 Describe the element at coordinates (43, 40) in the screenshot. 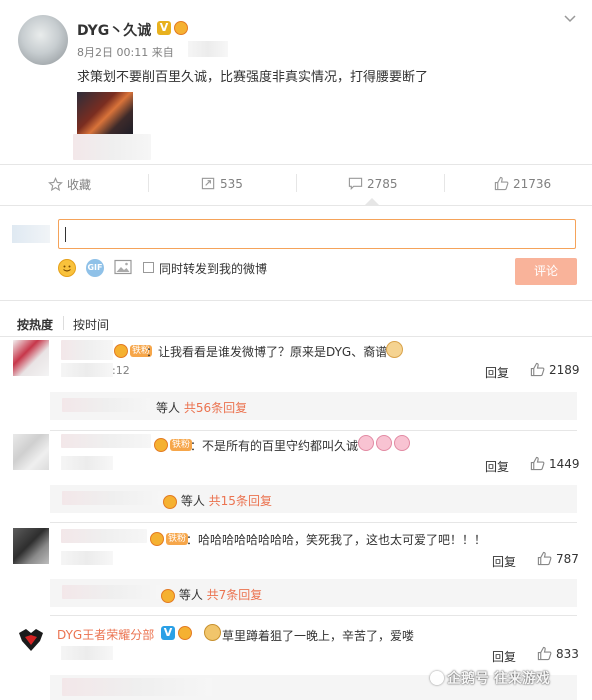

I see `author-avatar` at that location.